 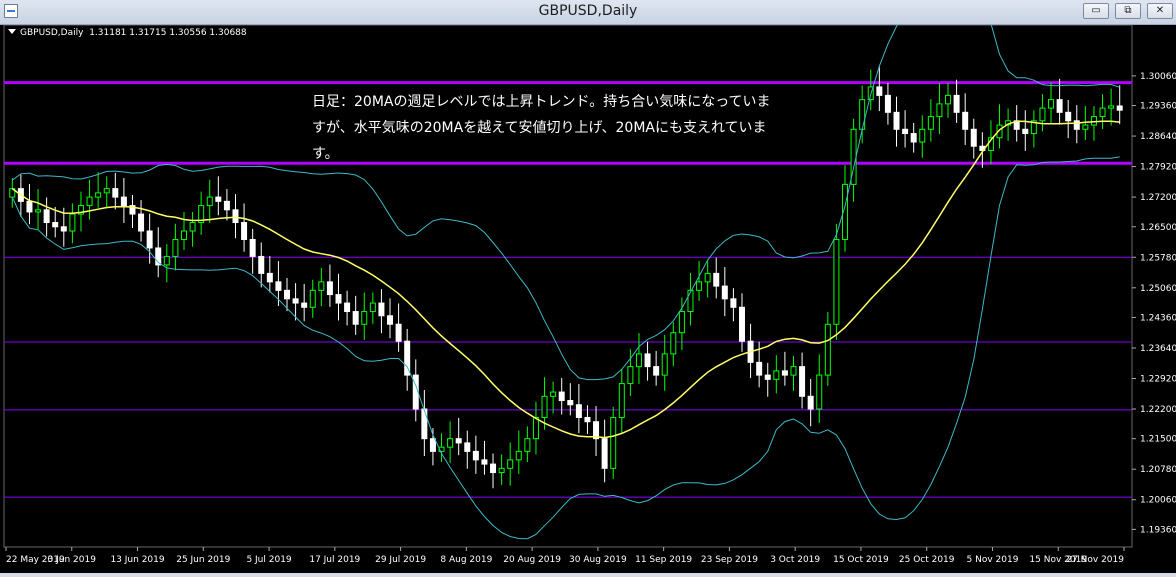 I want to click on x-tick-label: 17 Jul 2019, so click(x=334, y=560).